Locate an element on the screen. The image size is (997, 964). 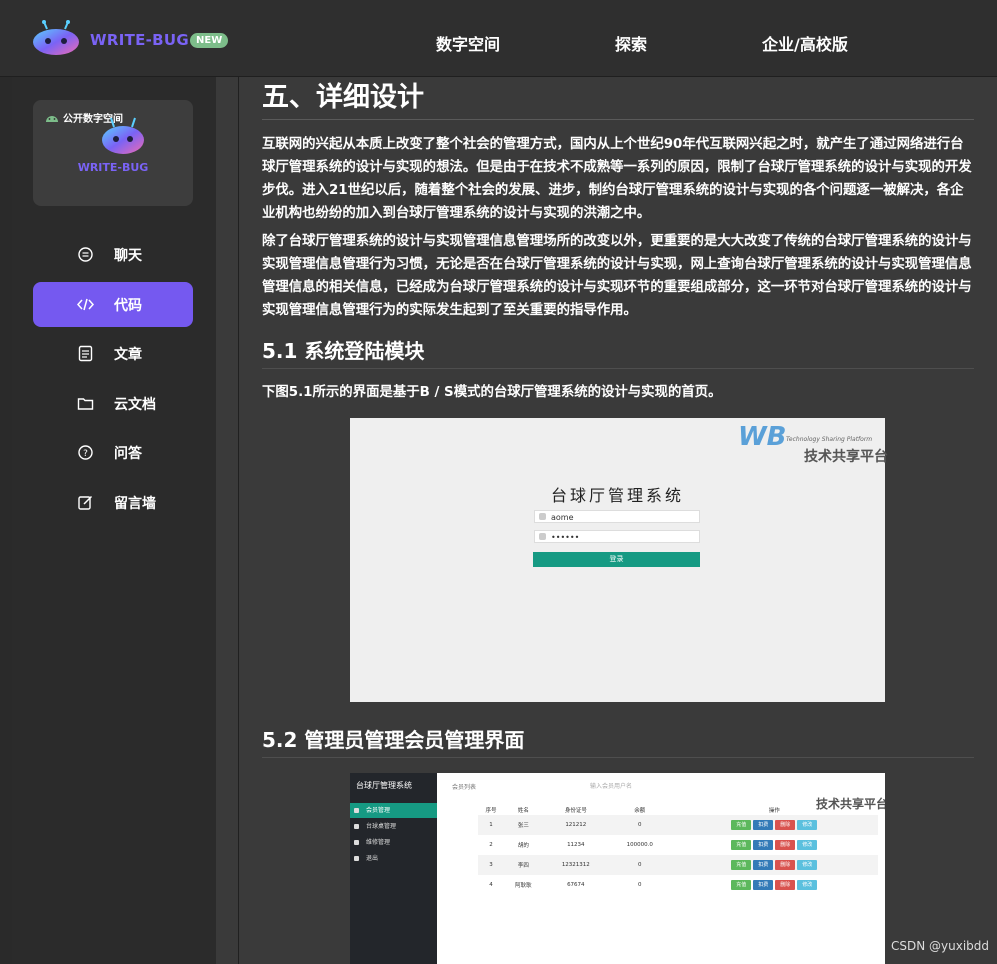
sidebar-item-label: 留言墙 is located at coordinates (135, 504).